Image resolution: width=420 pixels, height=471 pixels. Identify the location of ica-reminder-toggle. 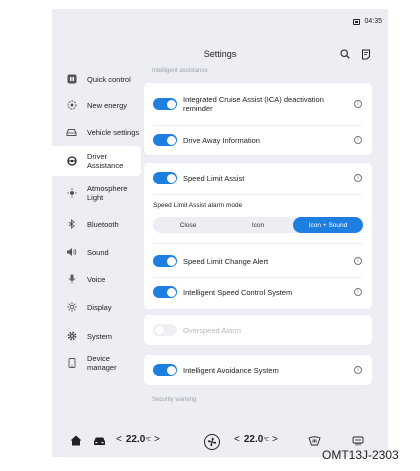
(165, 104).